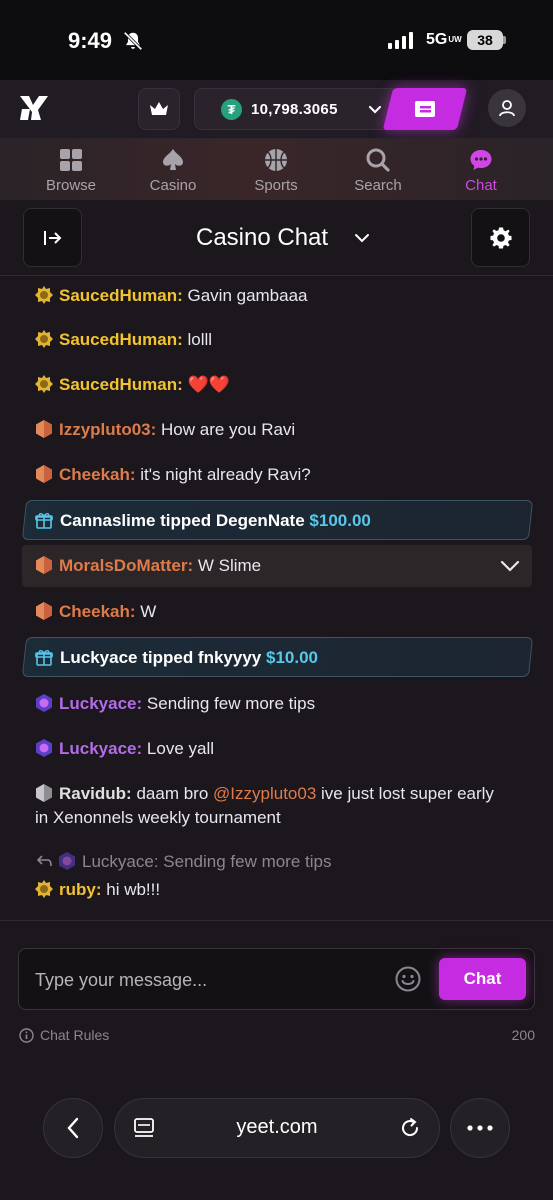 The width and height of the screenshot is (553, 1200). I want to click on chat-message: Cheekah: it's night already Ravi?, so click(173, 475).